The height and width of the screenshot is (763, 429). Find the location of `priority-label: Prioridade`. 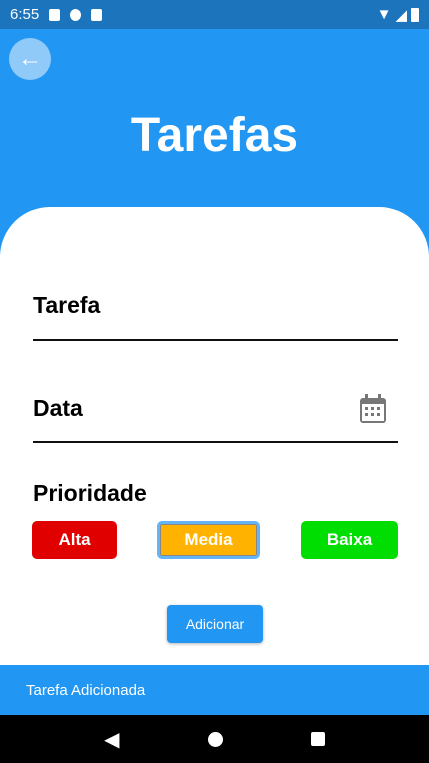

priority-label: Prioridade is located at coordinates (90, 493).